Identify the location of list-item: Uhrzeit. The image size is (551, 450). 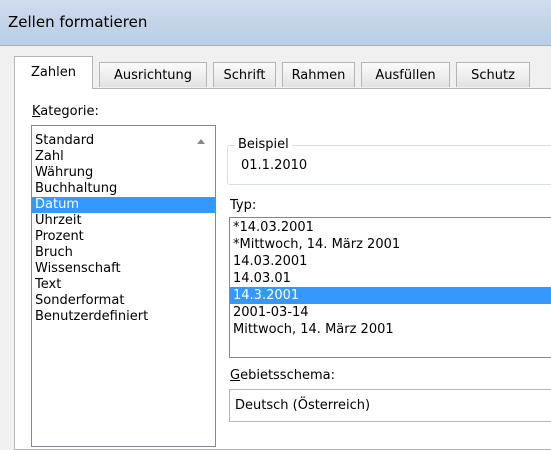
(123, 221).